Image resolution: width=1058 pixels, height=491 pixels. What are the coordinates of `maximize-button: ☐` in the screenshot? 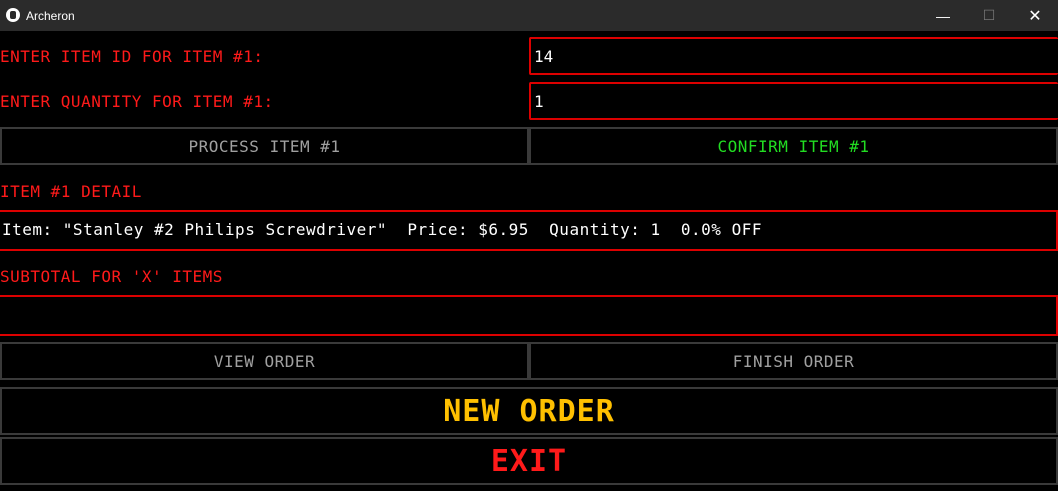 It's located at (989, 15).